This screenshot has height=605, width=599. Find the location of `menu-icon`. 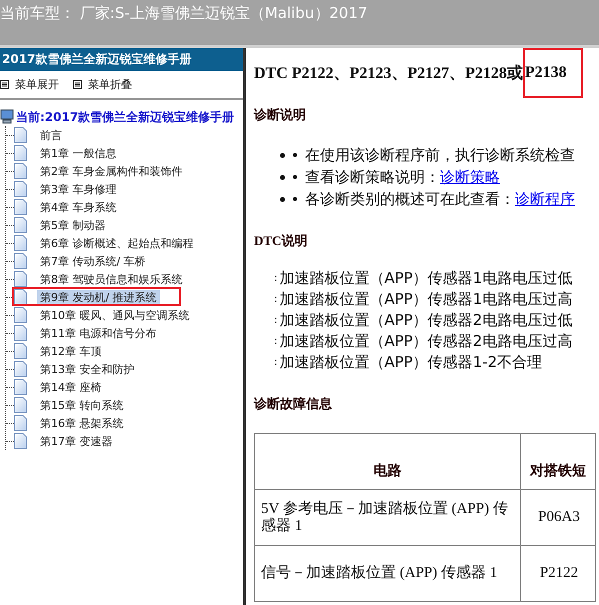

menu-icon is located at coordinates (77, 84).